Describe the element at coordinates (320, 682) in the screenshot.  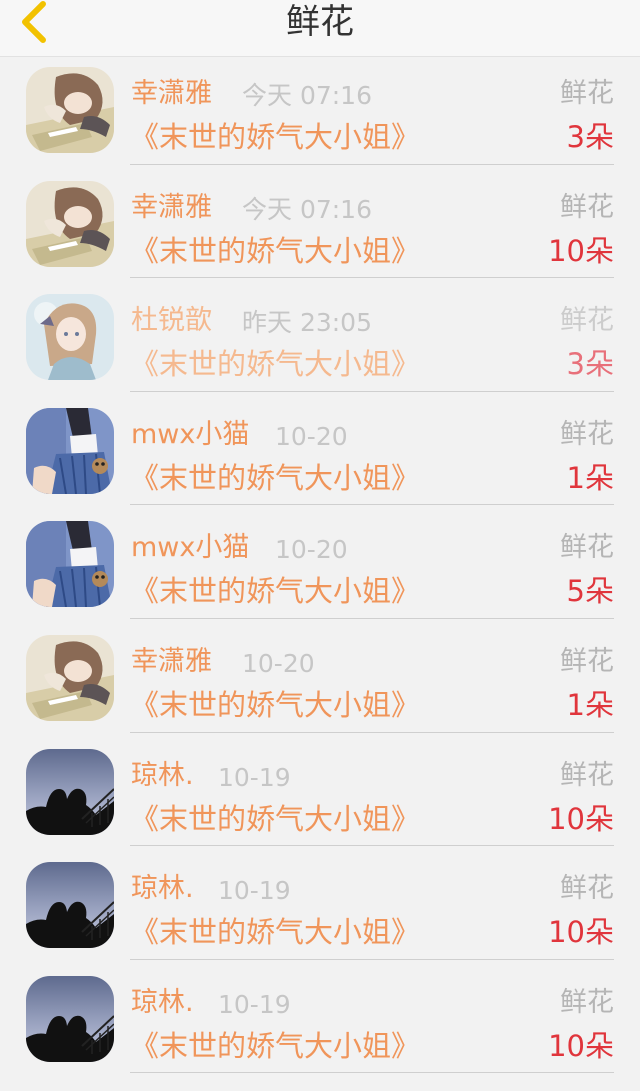
I see `list-item: 幸潇雅 10-20 《末世的娇气大小姐》 鲜花 1朵` at that location.